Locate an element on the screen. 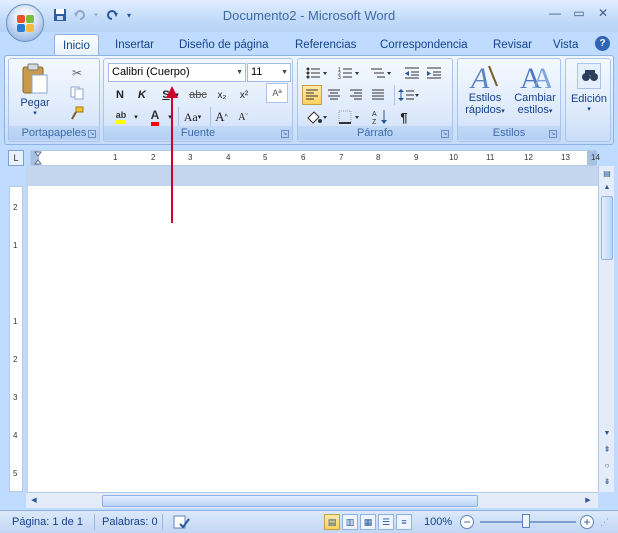 This screenshot has height=533, width=618. editing-button: Edición ▾ is located at coordinates (589, 88).